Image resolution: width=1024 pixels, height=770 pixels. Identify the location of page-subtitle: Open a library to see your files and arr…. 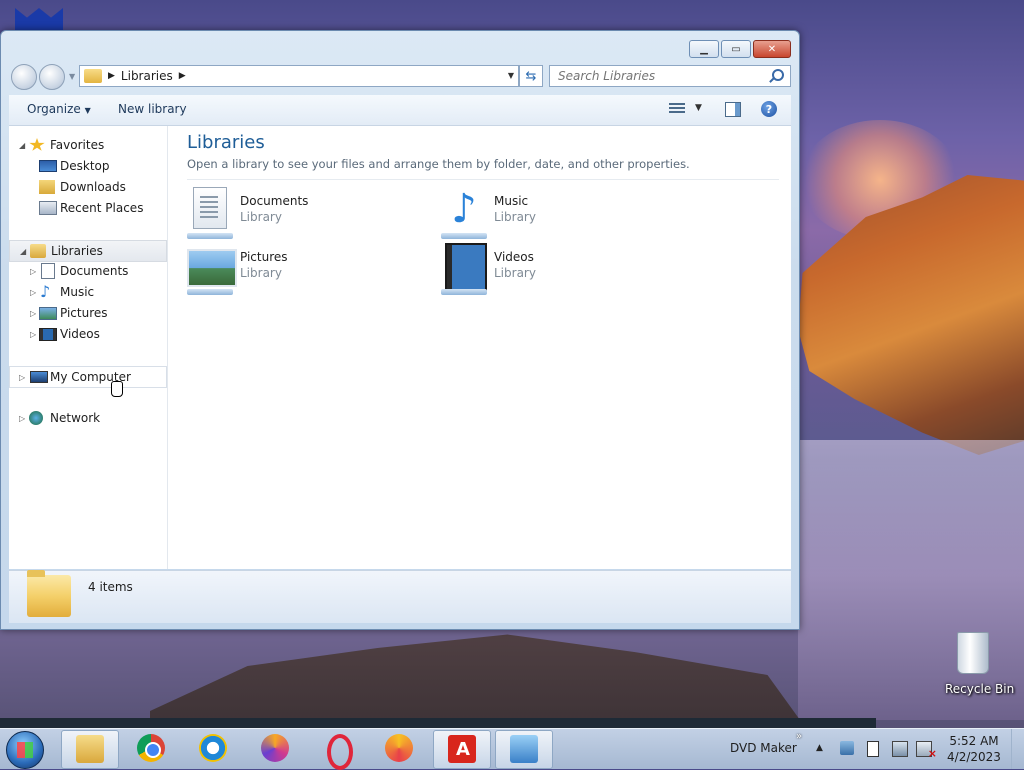
(438, 164).